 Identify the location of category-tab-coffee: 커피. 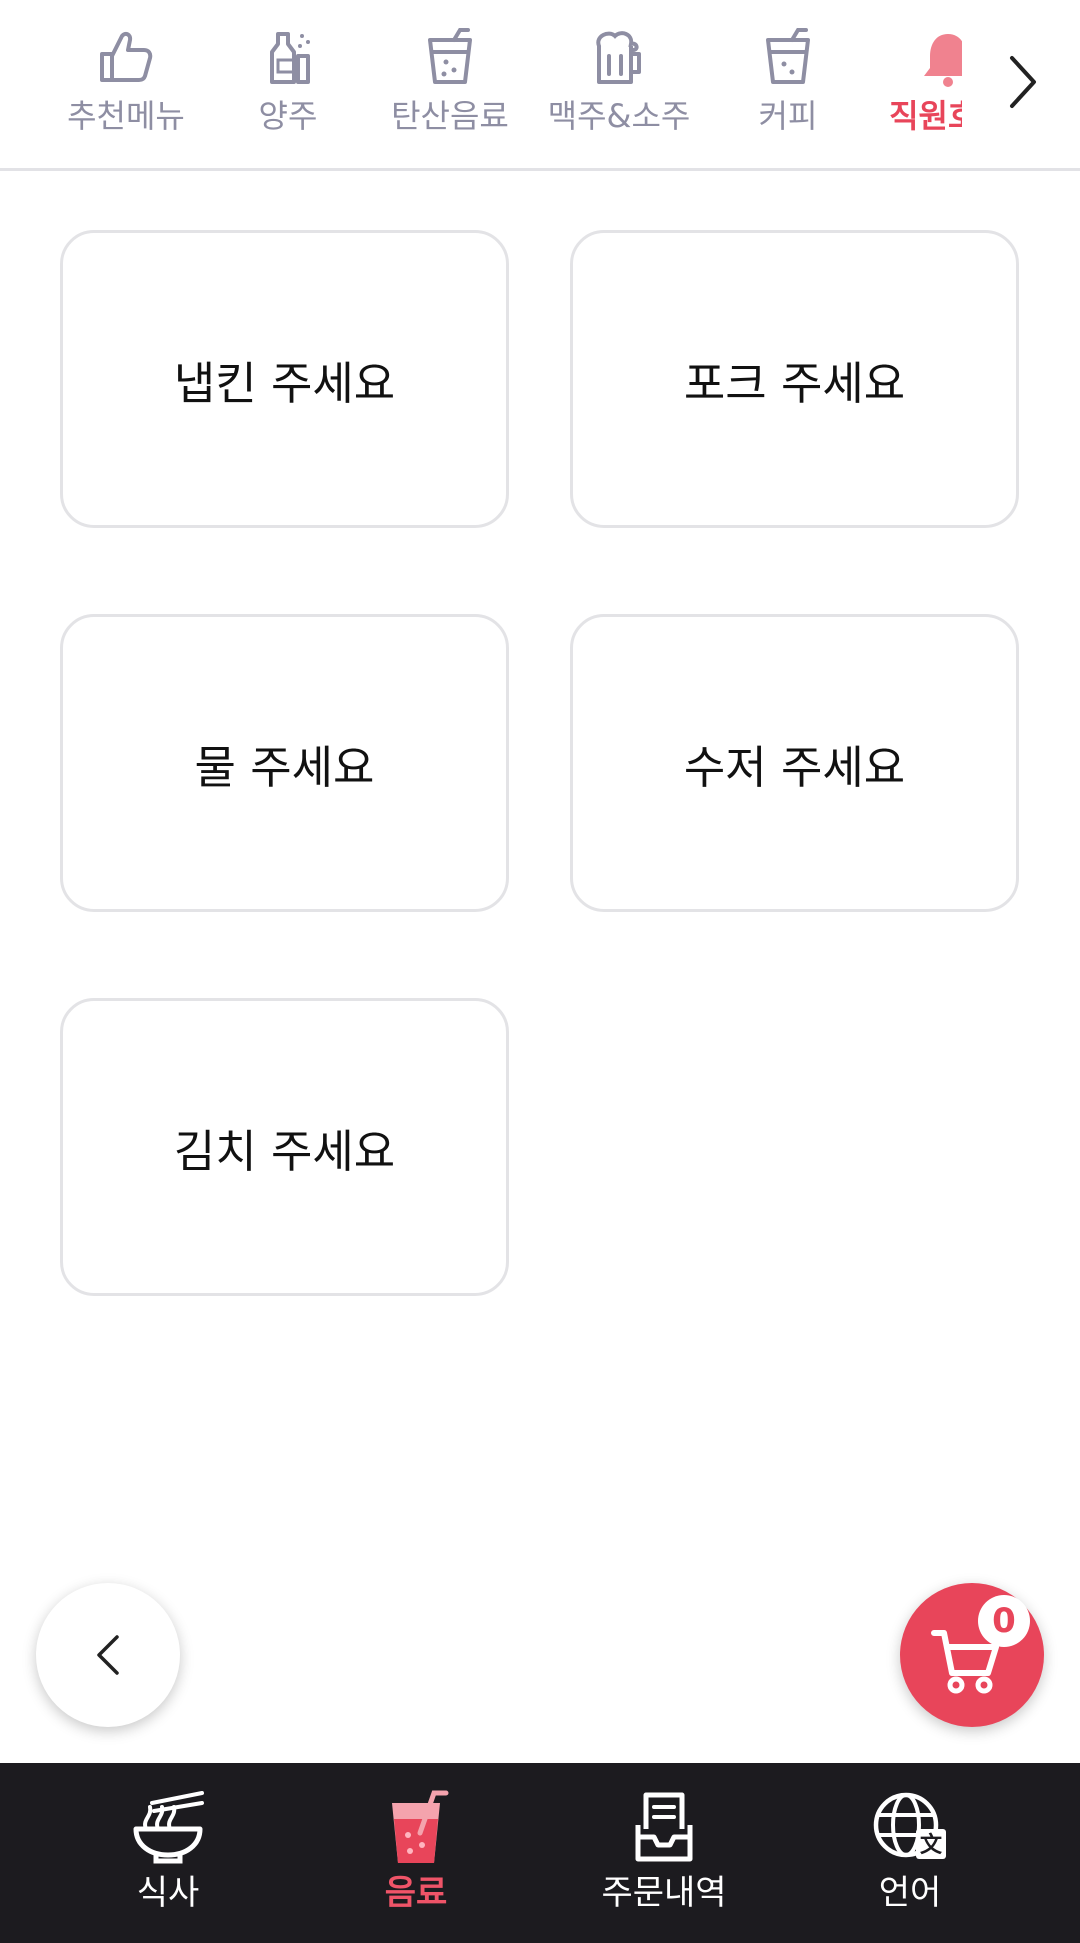
(788, 84).